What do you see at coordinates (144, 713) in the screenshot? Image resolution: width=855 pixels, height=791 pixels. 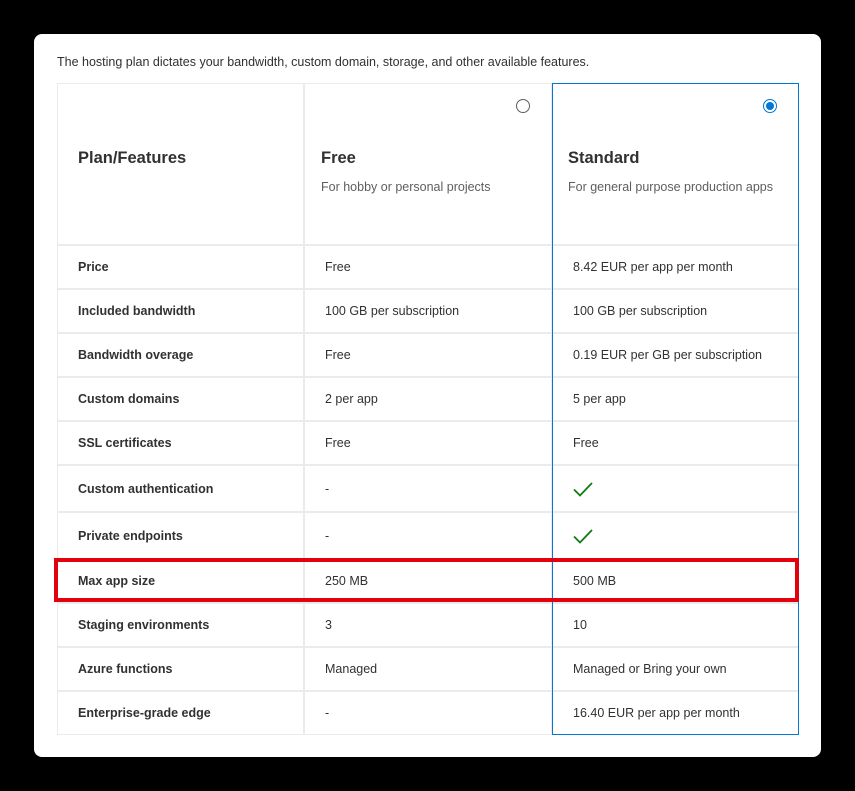 I see `feature-label: Enterprise-grade edge` at bounding box center [144, 713].